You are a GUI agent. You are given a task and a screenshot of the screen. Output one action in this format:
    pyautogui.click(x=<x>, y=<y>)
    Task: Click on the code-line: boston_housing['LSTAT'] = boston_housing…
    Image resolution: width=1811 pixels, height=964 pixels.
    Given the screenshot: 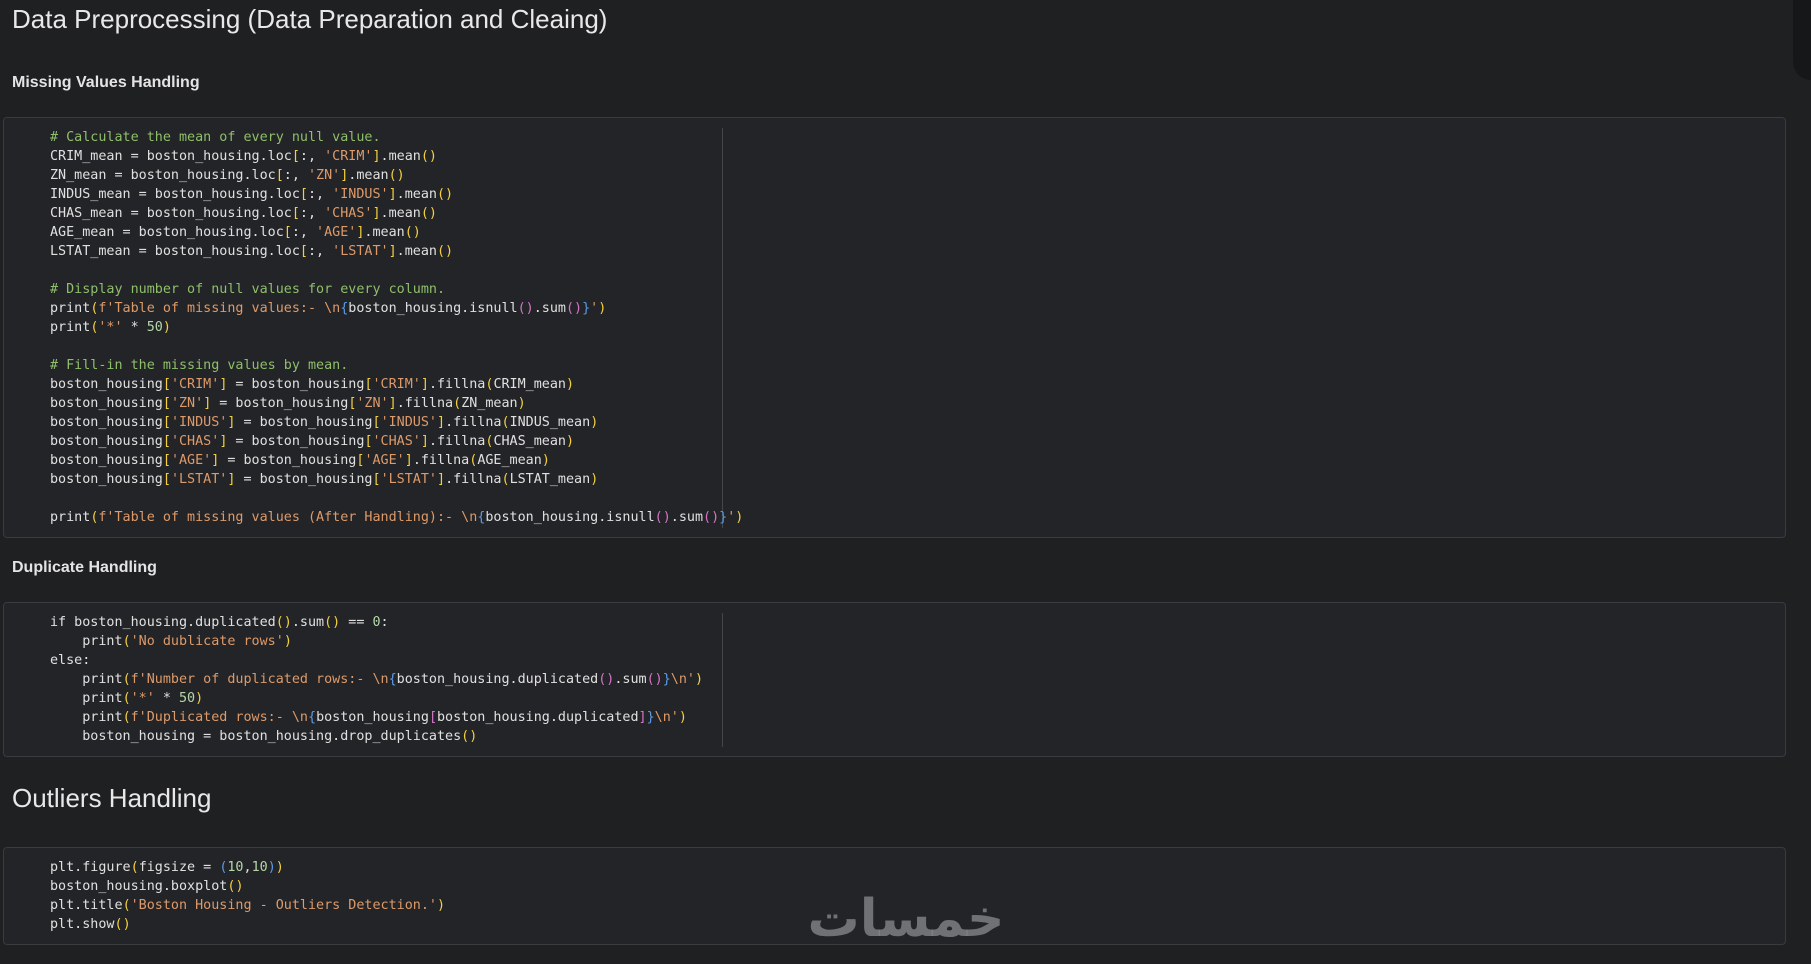 What is the action you would take?
    pyautogui.click(x=396, y=479)
    